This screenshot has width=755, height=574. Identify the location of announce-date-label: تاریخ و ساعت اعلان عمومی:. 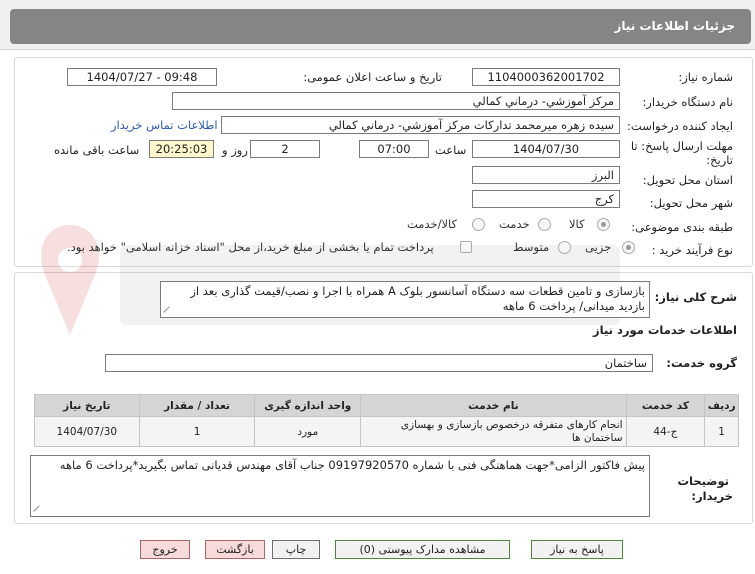
(372, 77).